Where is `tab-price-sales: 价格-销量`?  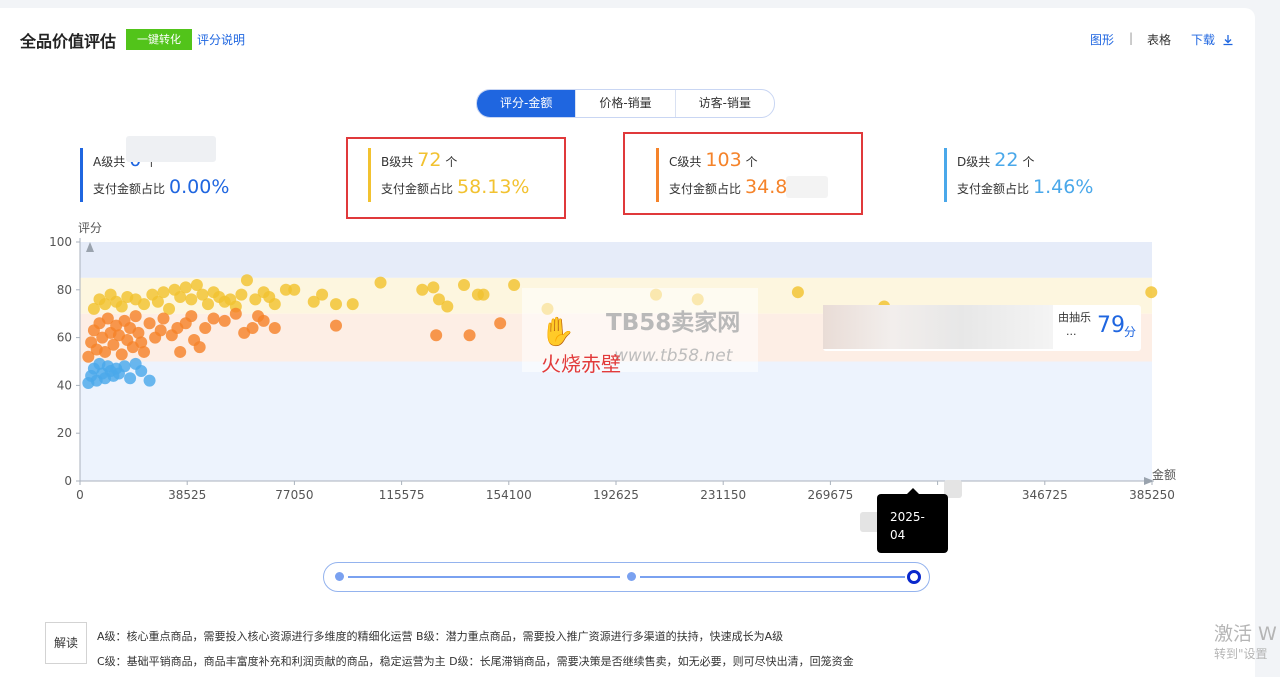
tab-price-sales: 价格-销量 is located at coordinates (624, 103).